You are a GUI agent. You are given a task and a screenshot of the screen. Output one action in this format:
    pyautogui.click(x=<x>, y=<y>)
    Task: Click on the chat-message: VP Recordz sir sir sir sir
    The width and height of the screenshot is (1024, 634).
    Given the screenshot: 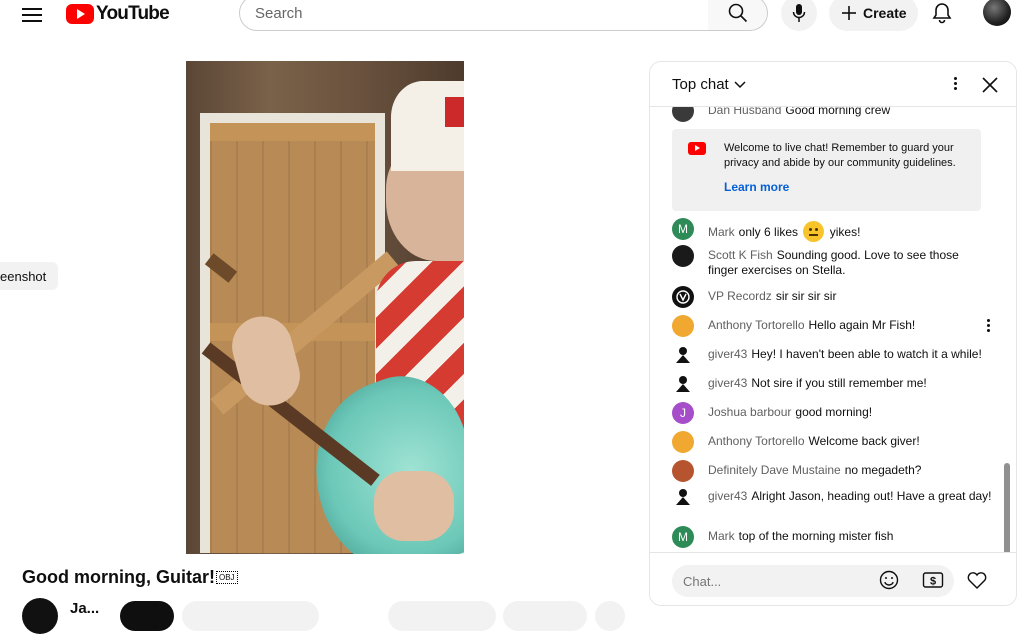 What is the action you would take?
    pyautogui.click(x=832, y=297)
    